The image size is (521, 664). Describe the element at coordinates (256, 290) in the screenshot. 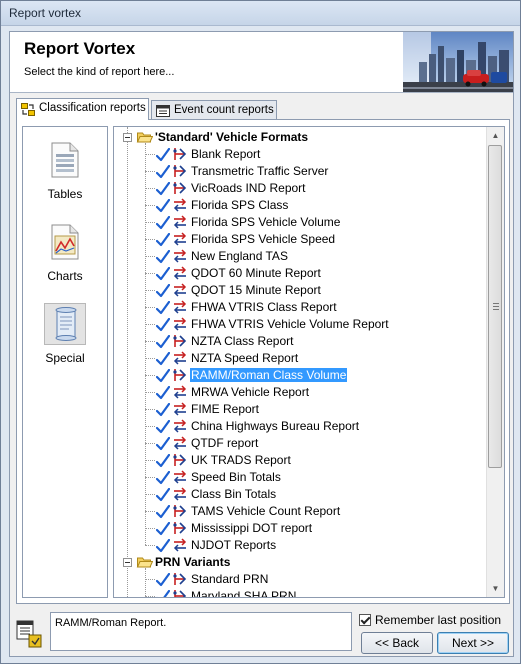

I see `tree-item-label: QDOT 15 Minute Report` at that location.